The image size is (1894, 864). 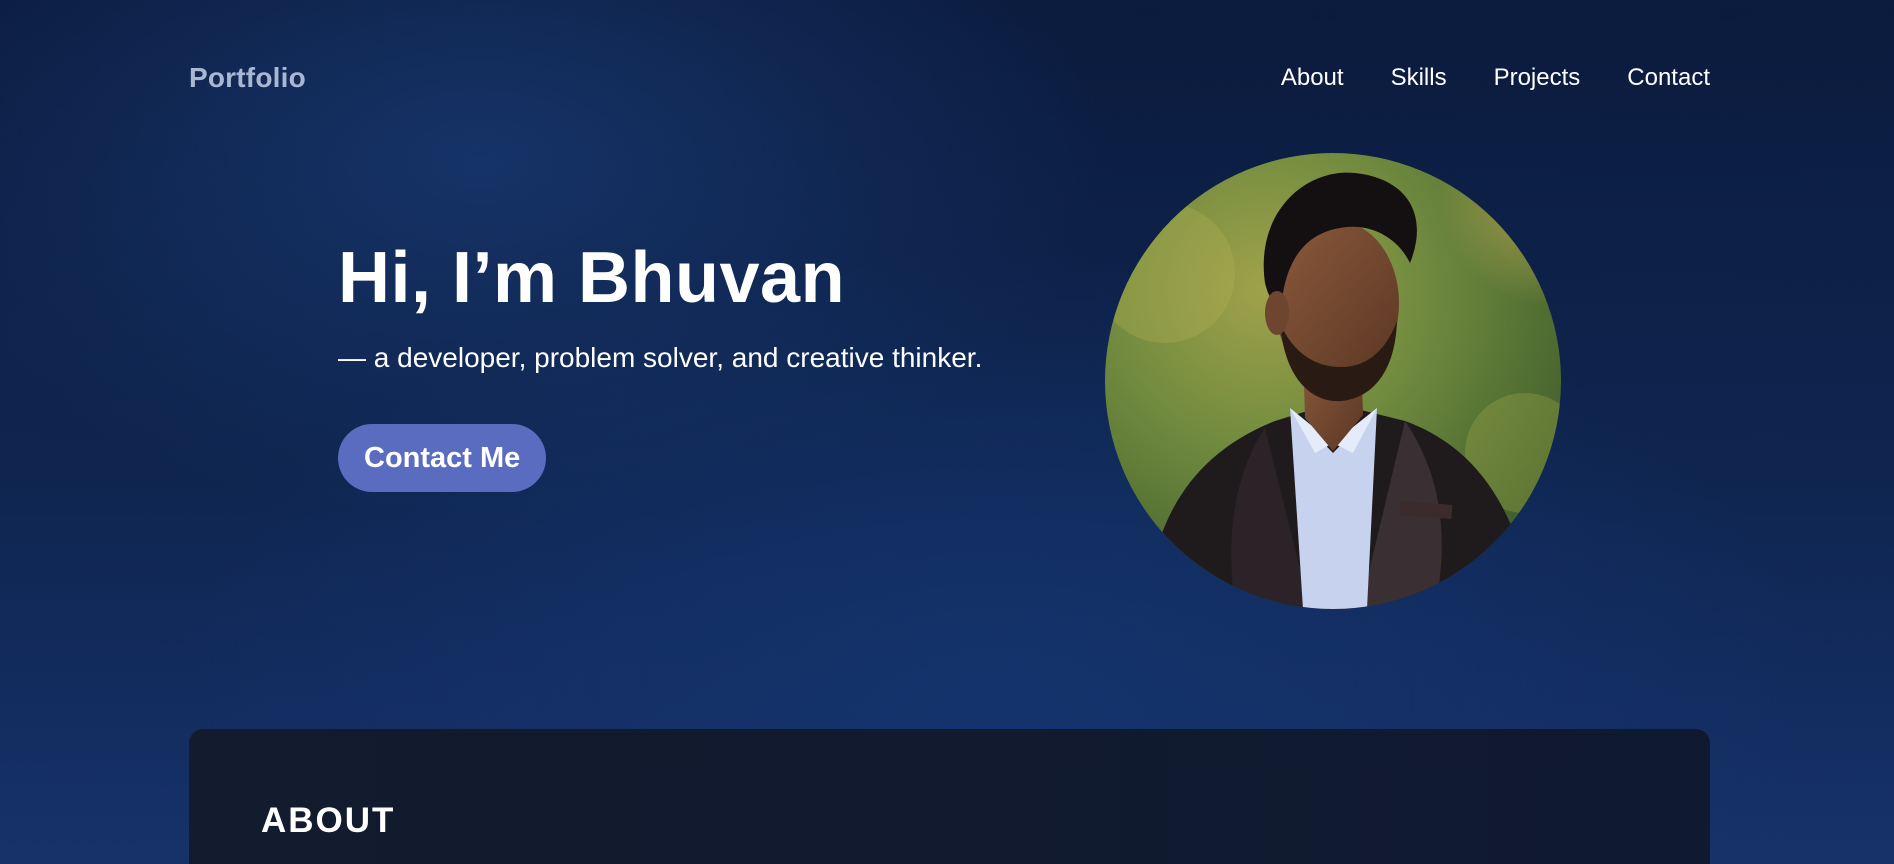 I want to click on profile-photo-illustration, so click(x=1333, y=381).